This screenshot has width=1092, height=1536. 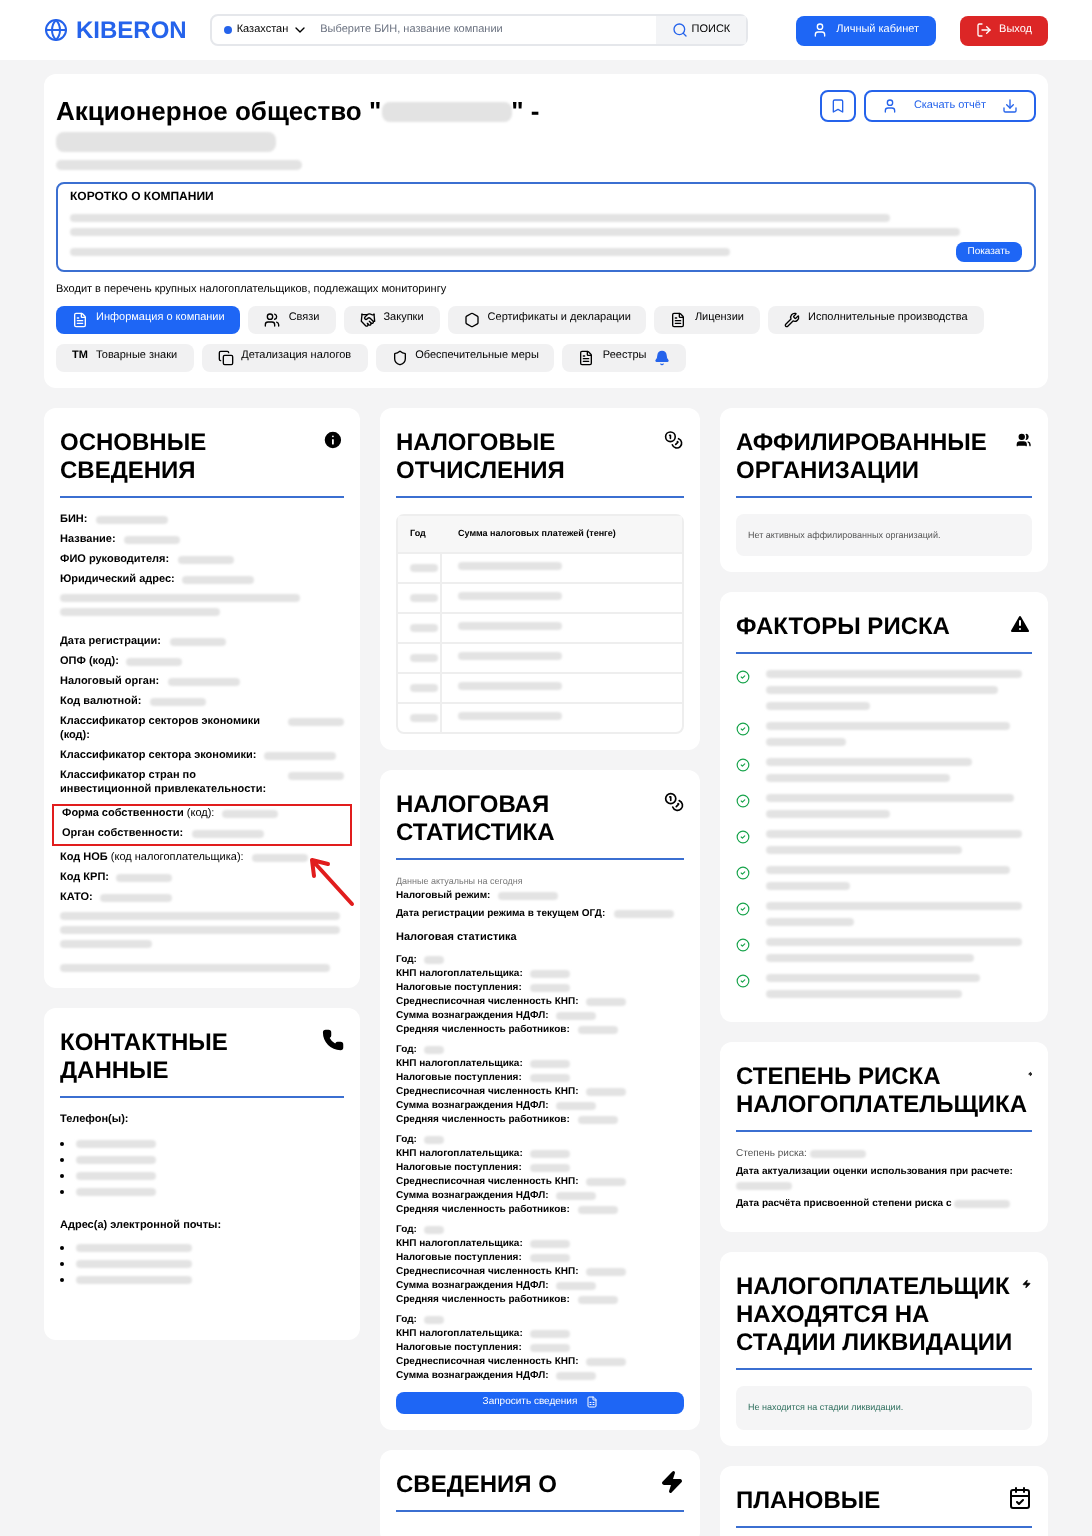 What do you see at coordinates (1010, 106) in the screenshot?
I see `download-icon` at bounding box center [1010, 106].